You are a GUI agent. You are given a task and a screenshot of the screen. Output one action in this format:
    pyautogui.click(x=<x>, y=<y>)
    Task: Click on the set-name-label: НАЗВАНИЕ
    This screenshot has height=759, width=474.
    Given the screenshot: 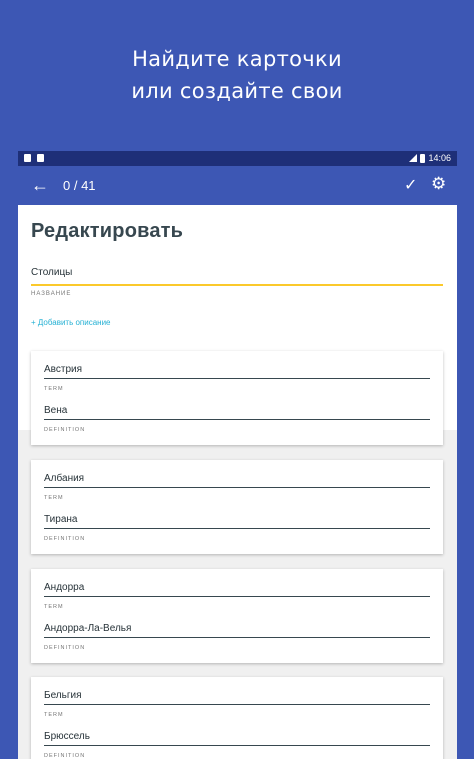 What is the action you would take?
    pyautogui.click(x=51, y=294)
    